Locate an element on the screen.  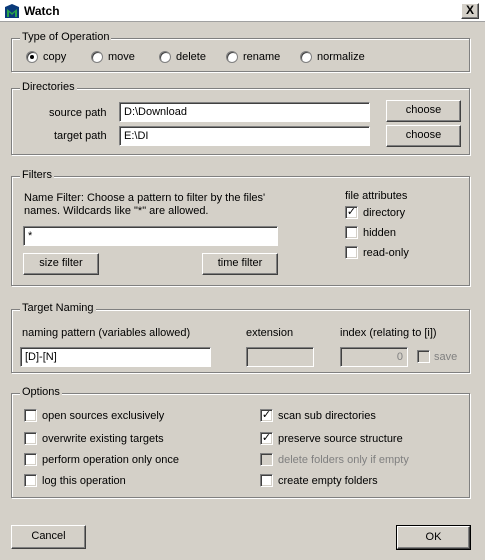
cancel-button: Cancel is located at coordinates (48, 537).